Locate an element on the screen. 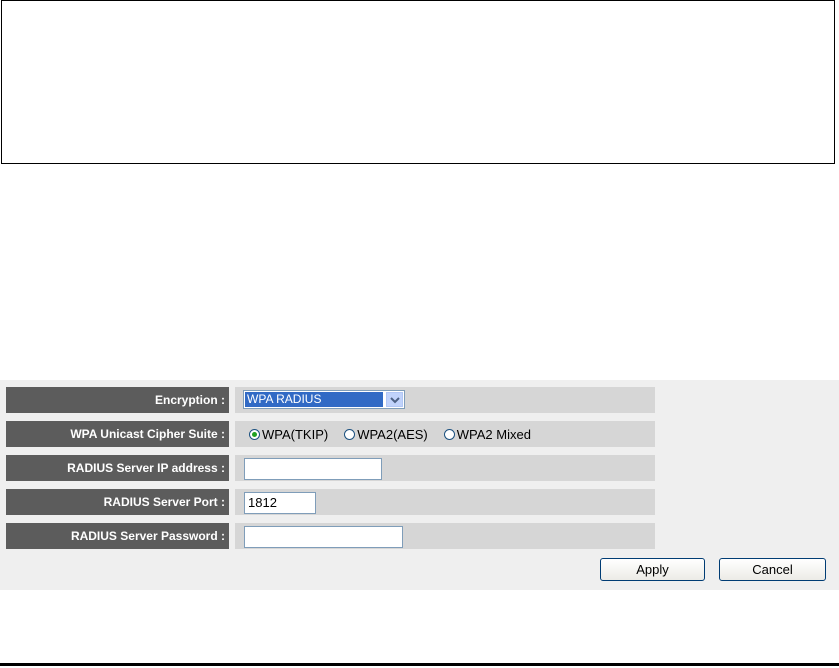 This screenshot has height=668, width=839. radius-password-input is located at coordinates (323, 537).